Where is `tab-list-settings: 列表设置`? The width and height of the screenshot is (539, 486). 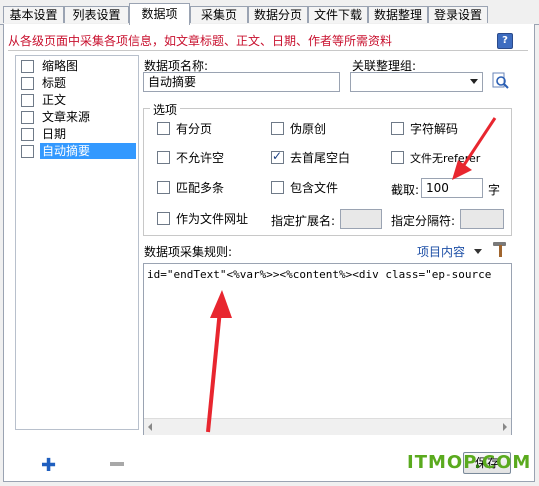 tab-list-settings: 列表设置 is located at coordinates (96, 14).